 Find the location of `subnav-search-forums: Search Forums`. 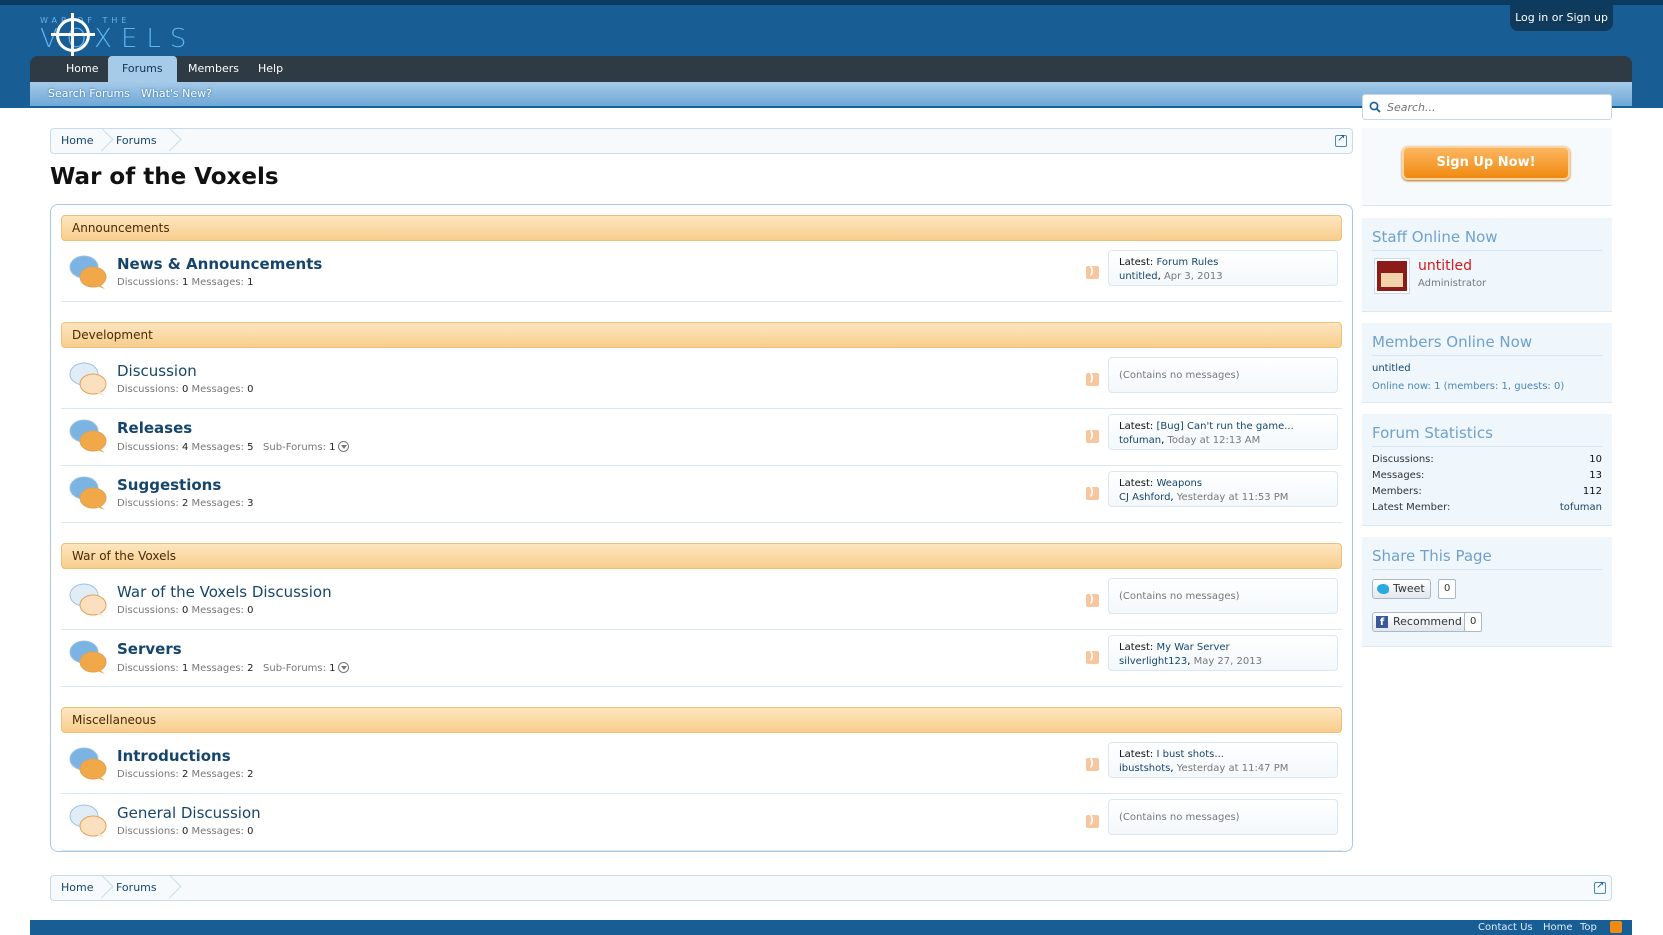

subnav-search-forums: Search Forums is located at coordinates (89, 94).